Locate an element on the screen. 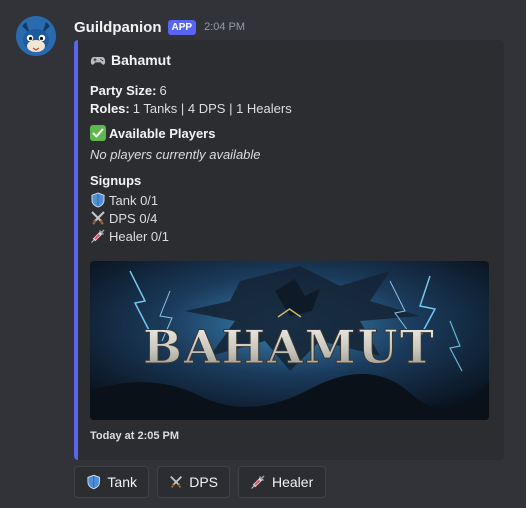 This screenshot has width=526, height=508. roles-label: Roles: is located at coordinates (110, 108).